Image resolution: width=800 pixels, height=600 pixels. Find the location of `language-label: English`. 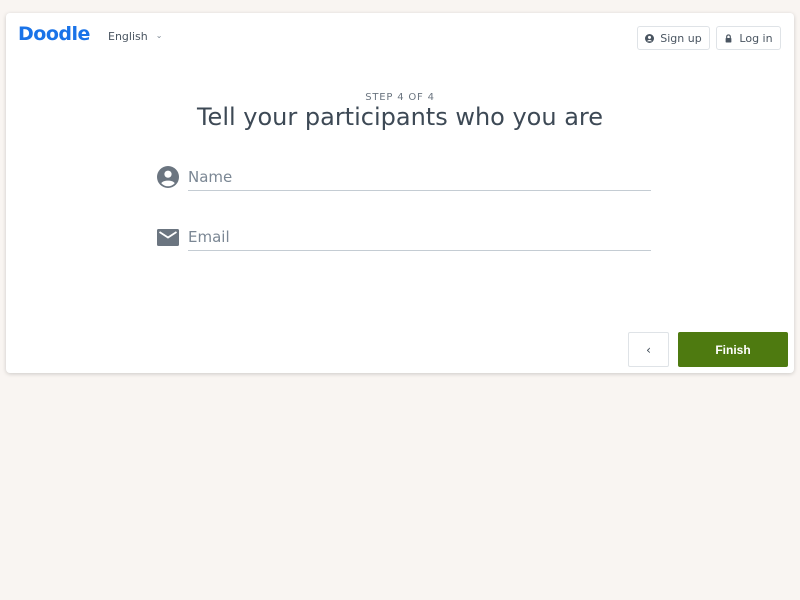

language-label: English is located at coordinates (128, 36).